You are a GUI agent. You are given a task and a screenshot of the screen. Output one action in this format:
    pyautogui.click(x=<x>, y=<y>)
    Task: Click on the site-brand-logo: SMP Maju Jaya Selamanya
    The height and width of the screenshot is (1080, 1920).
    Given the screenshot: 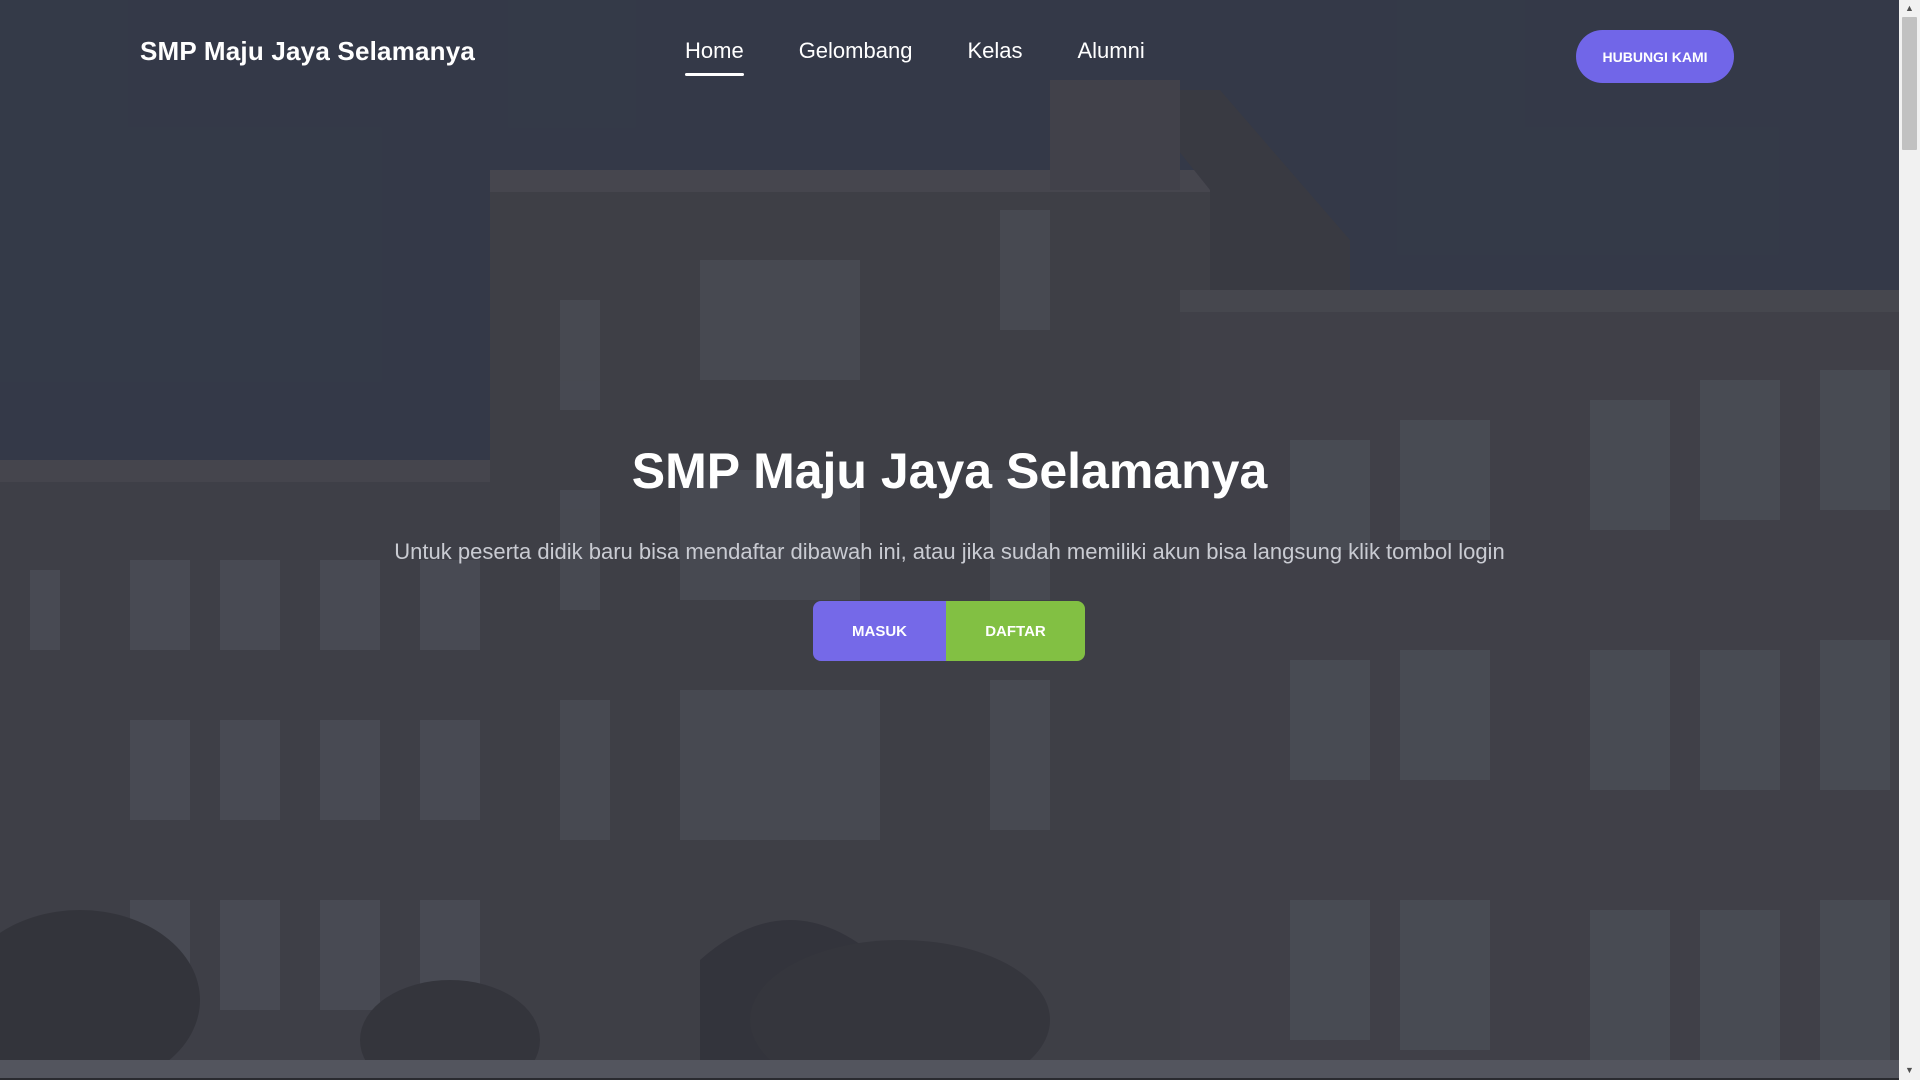 What is the action you would take?
    pyautogui.click(x=307, y=51)
    